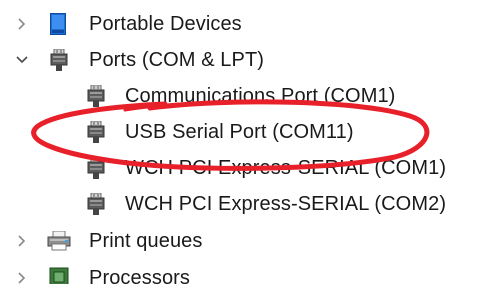 The width and height of the screenshot is (491, 284). Describe the element at coordinates (59, 275) in the screenshot. I see `processor-icon` at that location.